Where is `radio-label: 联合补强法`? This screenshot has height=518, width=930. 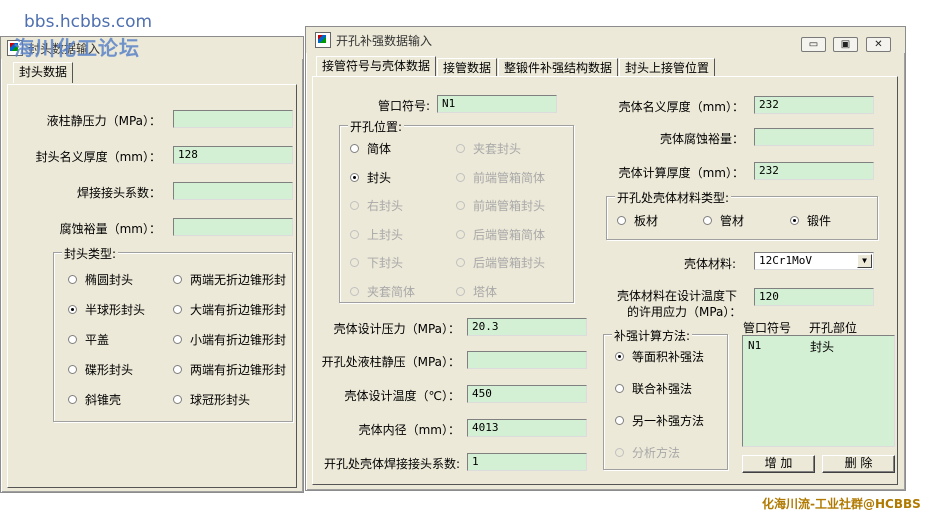
radio-label: 联合补强法 is located at coordinates (662, 389).